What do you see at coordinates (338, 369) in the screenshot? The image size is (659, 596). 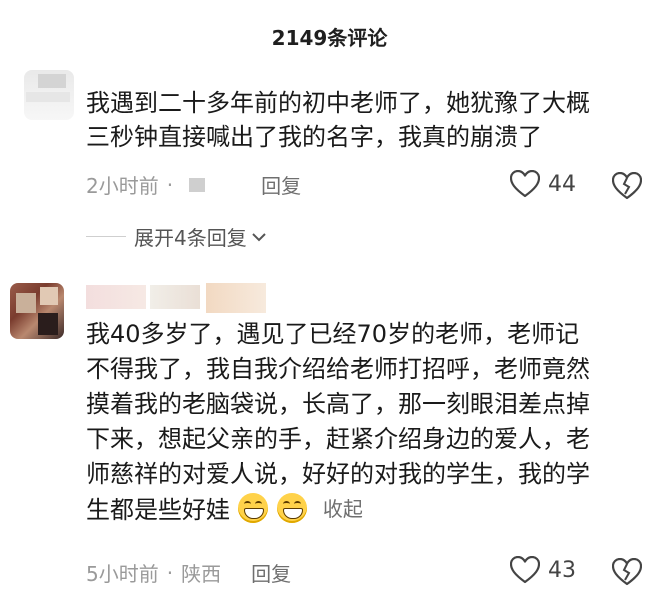 I see `comment-line: 不得我了，我自我介绍给老师打招呼，老师竟然` at bounding box center [338, 369].